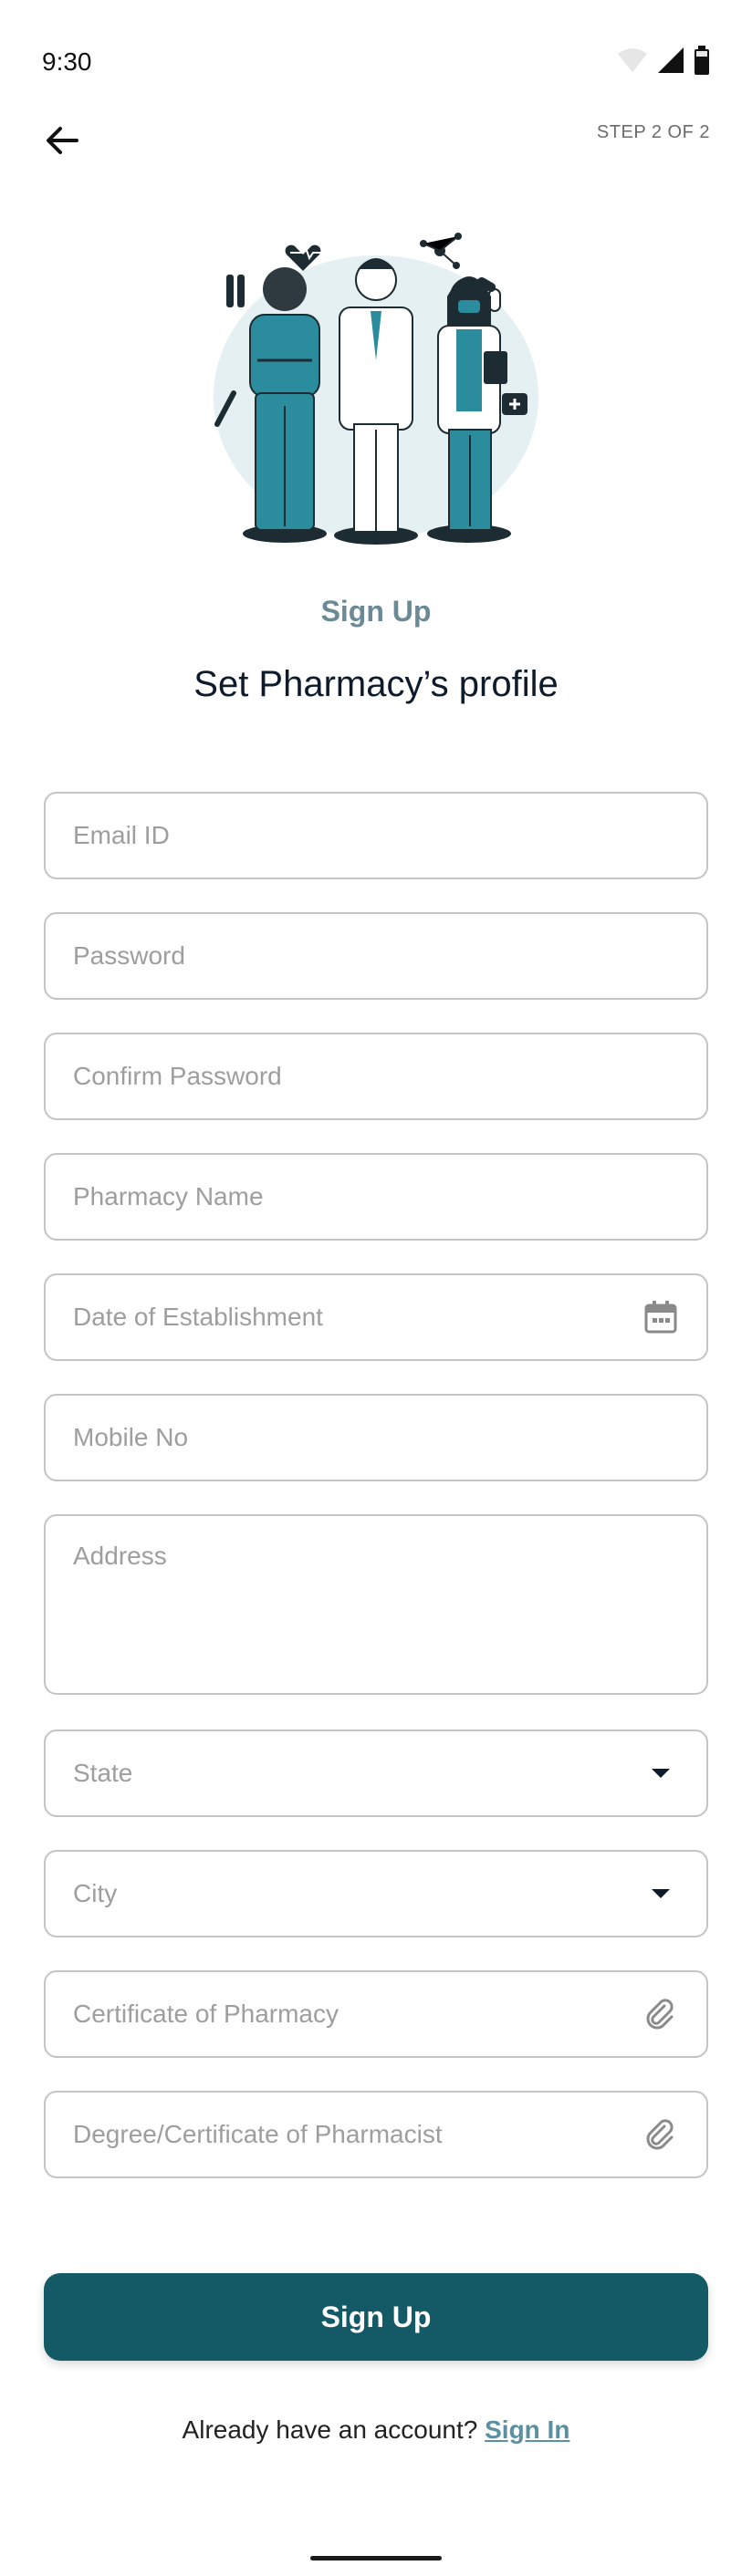 The image size is (752, 2576). I want to click on pharmacy-name-field: Pharmacy Name, so click(376, 1197).